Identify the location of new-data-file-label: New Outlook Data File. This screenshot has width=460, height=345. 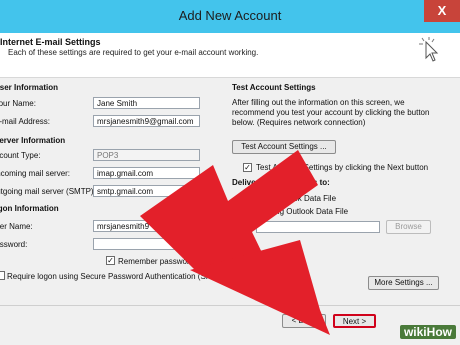
(296, 198).